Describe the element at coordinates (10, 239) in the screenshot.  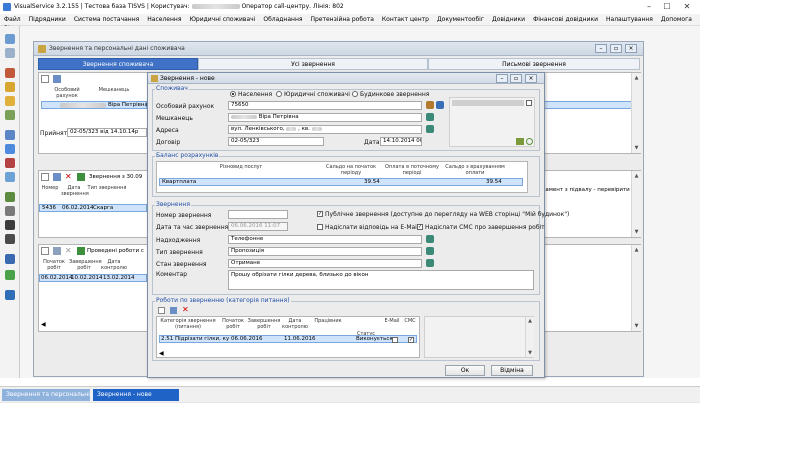
I see `toolbar-calc-icon` at that location.